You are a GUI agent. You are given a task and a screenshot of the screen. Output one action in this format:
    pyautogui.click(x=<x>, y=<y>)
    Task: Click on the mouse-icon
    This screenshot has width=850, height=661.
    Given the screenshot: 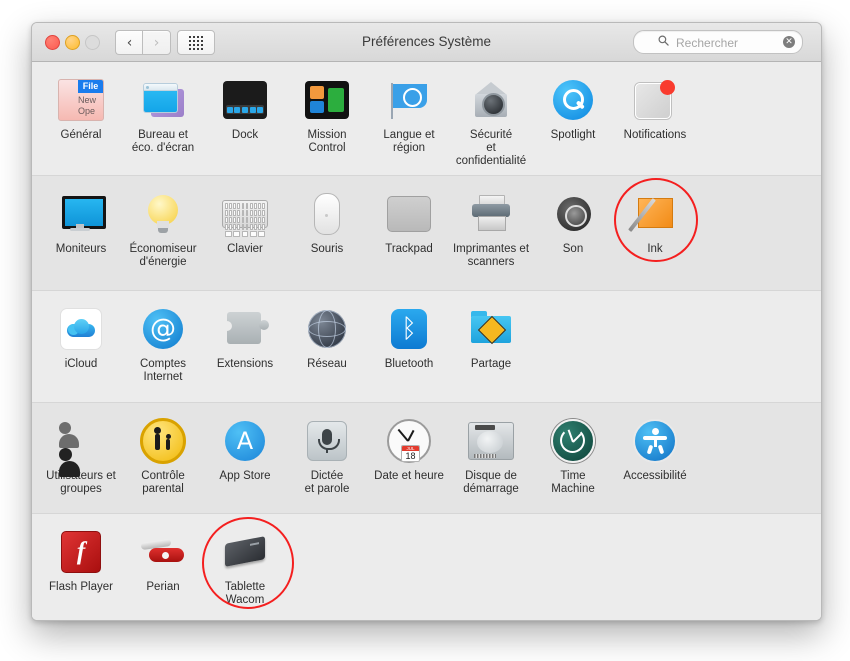 What is the action you would take?
    pyautogui.click(x=327, y=214)
    